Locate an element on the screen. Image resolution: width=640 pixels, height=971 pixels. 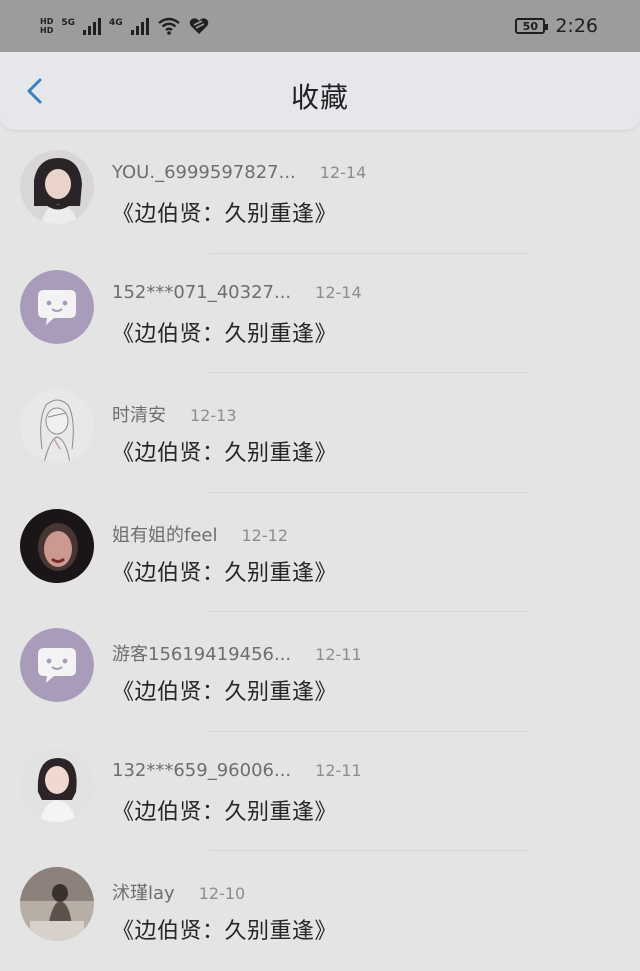
battery-level: 50 is located at coordinates (530, 26).